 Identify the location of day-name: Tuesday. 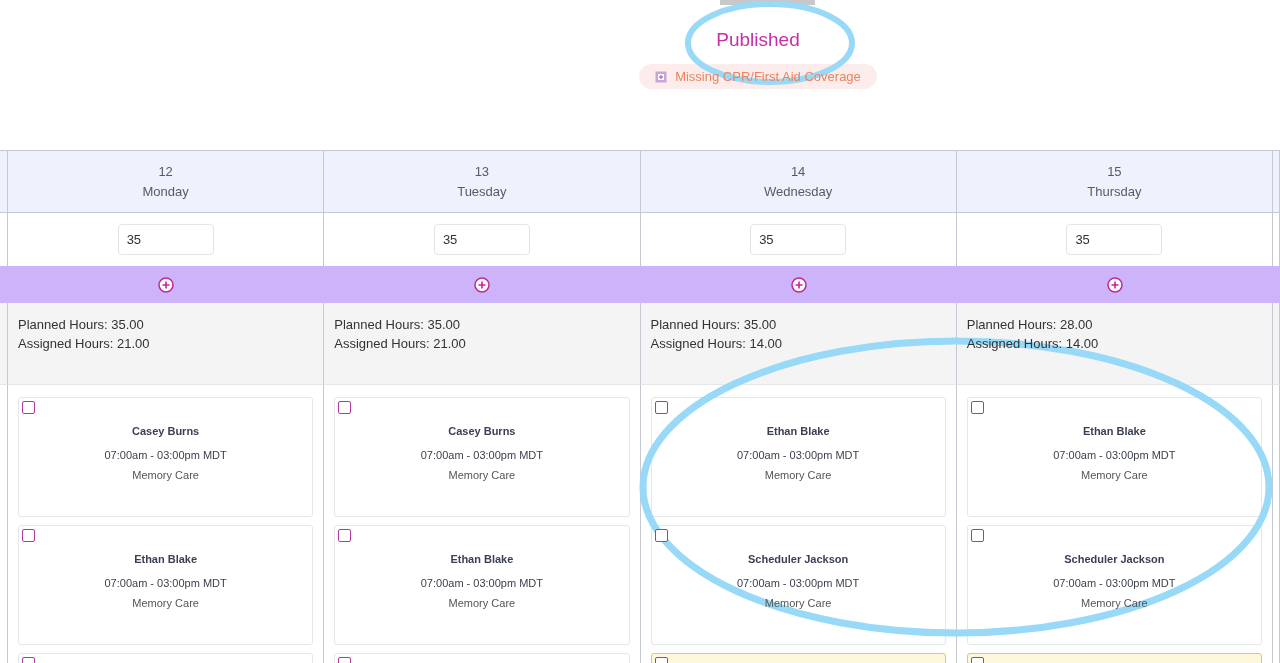
(482, 191).